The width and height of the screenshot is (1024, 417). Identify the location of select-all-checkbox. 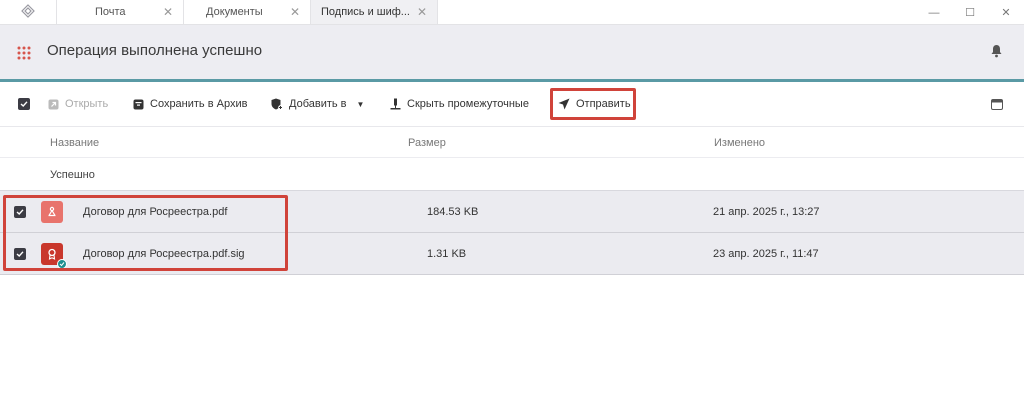
(24, 104).